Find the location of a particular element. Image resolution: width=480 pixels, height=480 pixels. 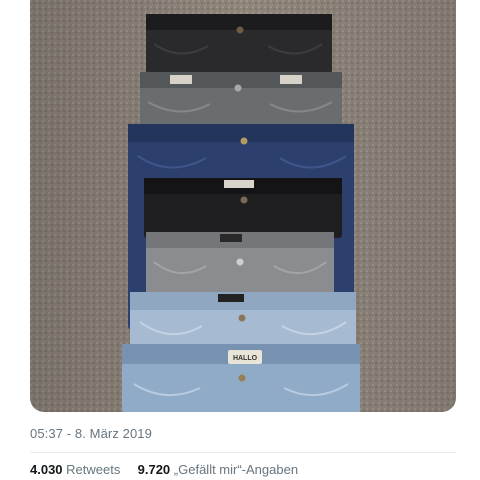

divider is located at coordinates (243, 452).